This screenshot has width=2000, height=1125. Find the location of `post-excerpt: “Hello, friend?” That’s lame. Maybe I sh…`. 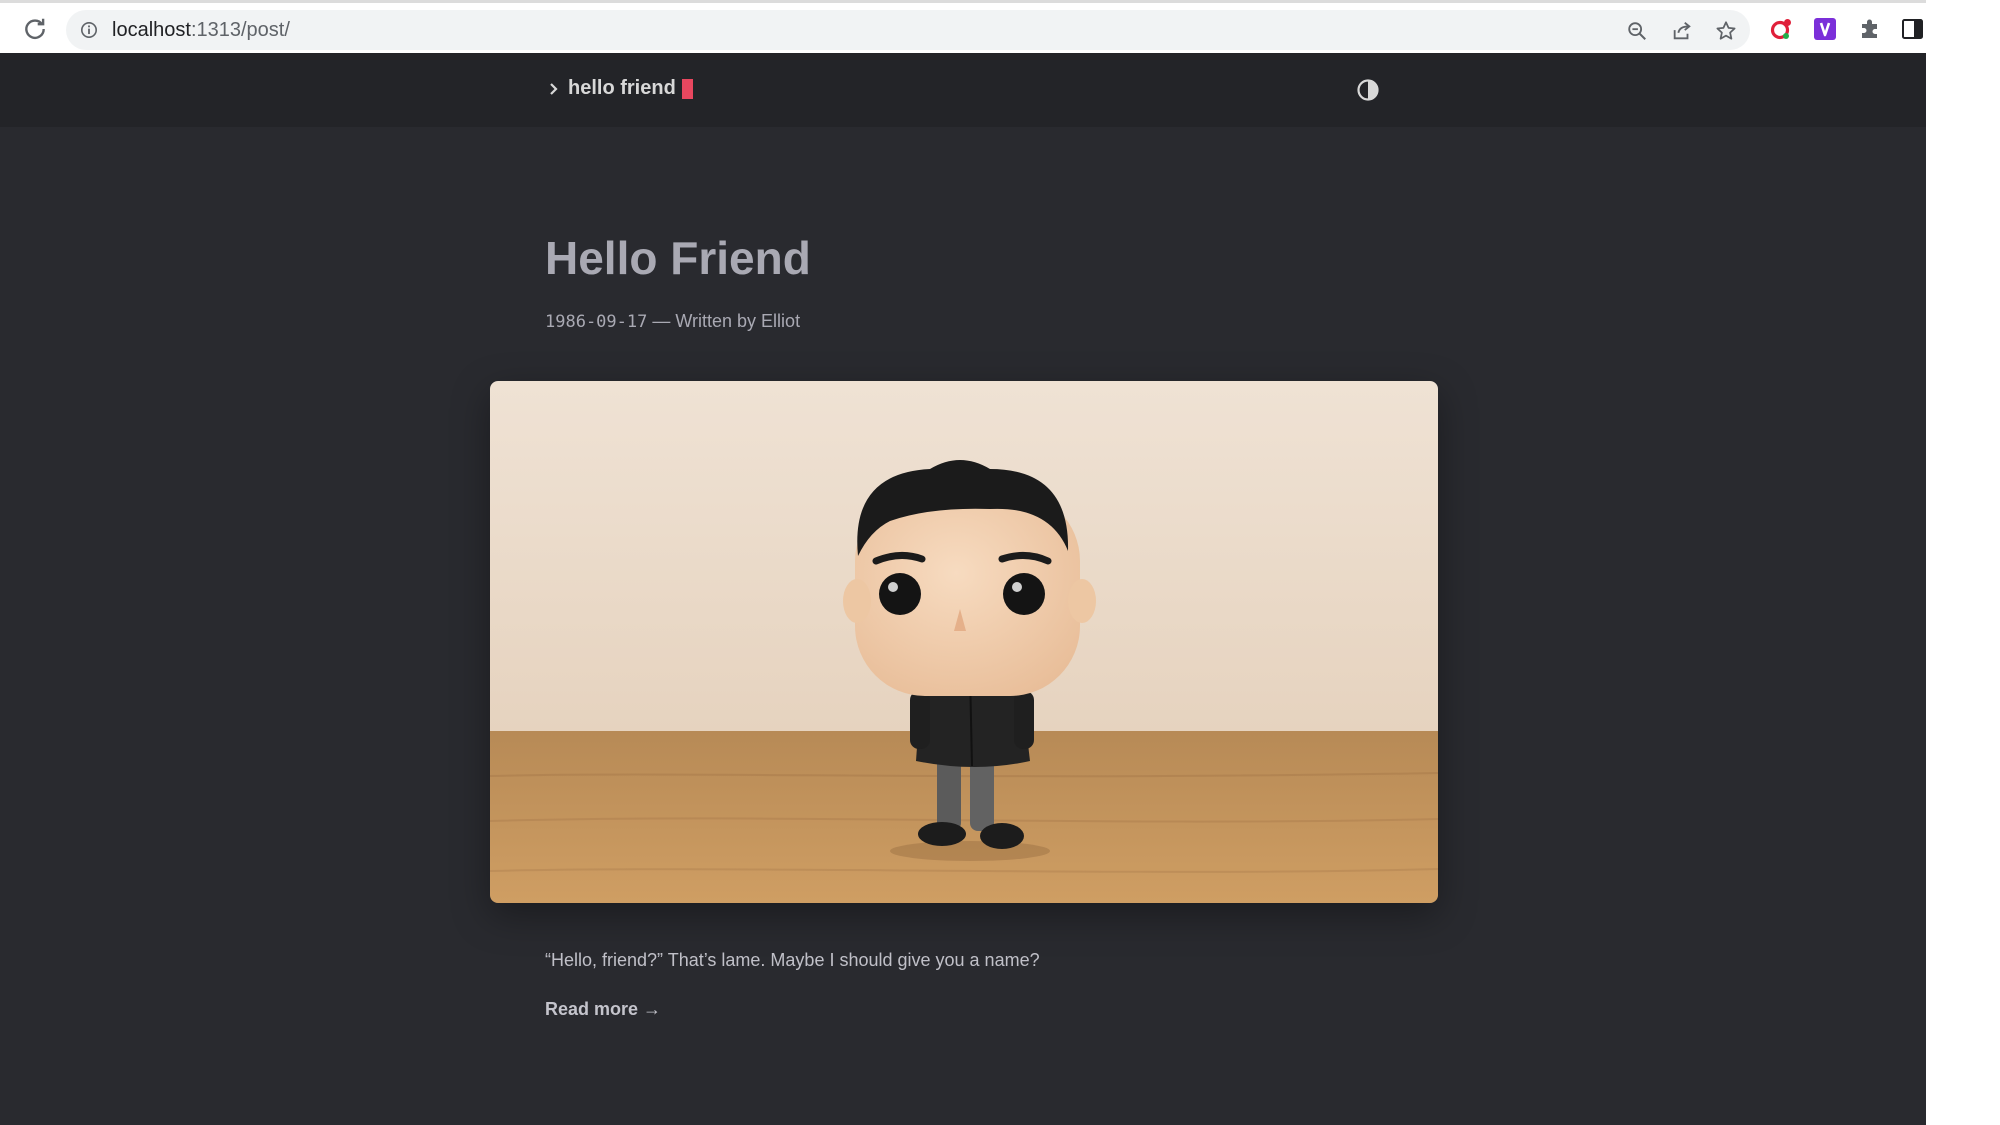

post-excerpt: “Hello, friend?” That’s lame. Maybe I sh… is located at coordinates (792, 960).